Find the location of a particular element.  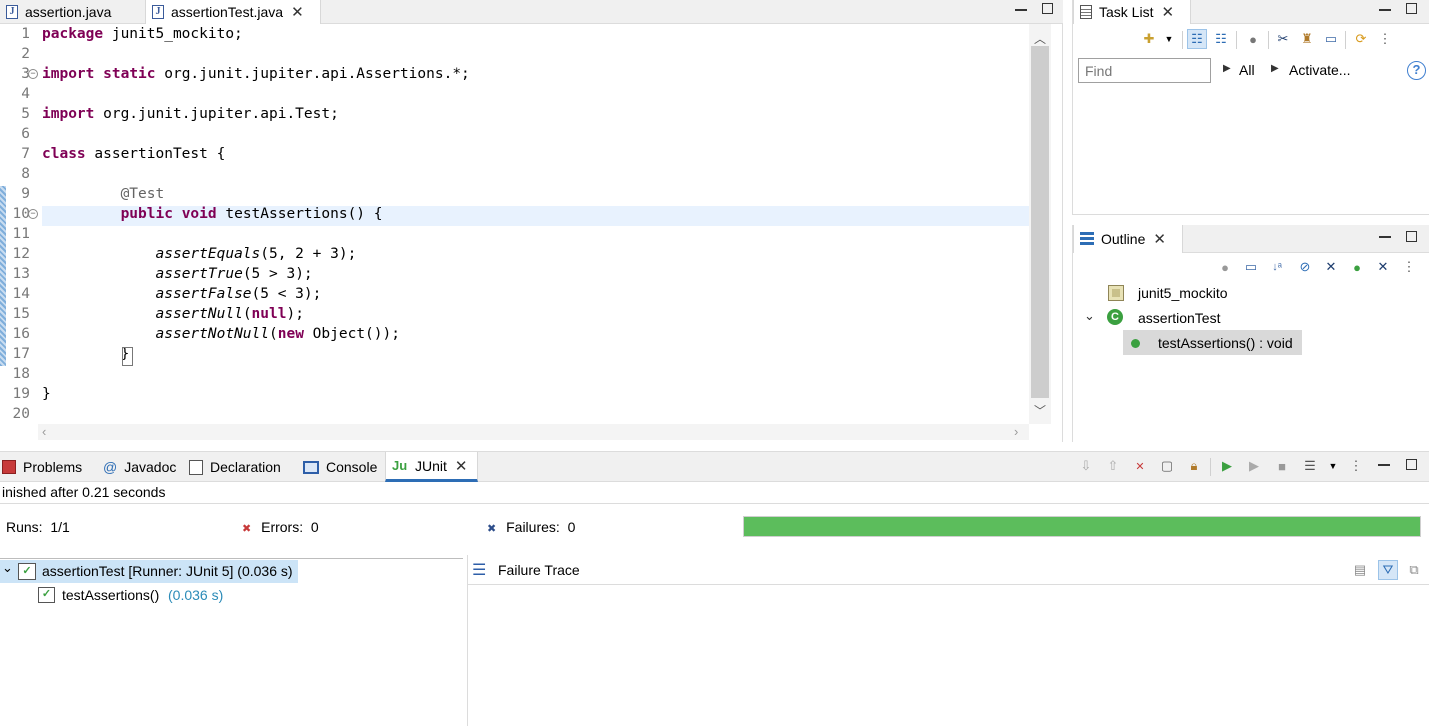

tab-task-list: Task List ✕ is located at coordinates (1132, 12).